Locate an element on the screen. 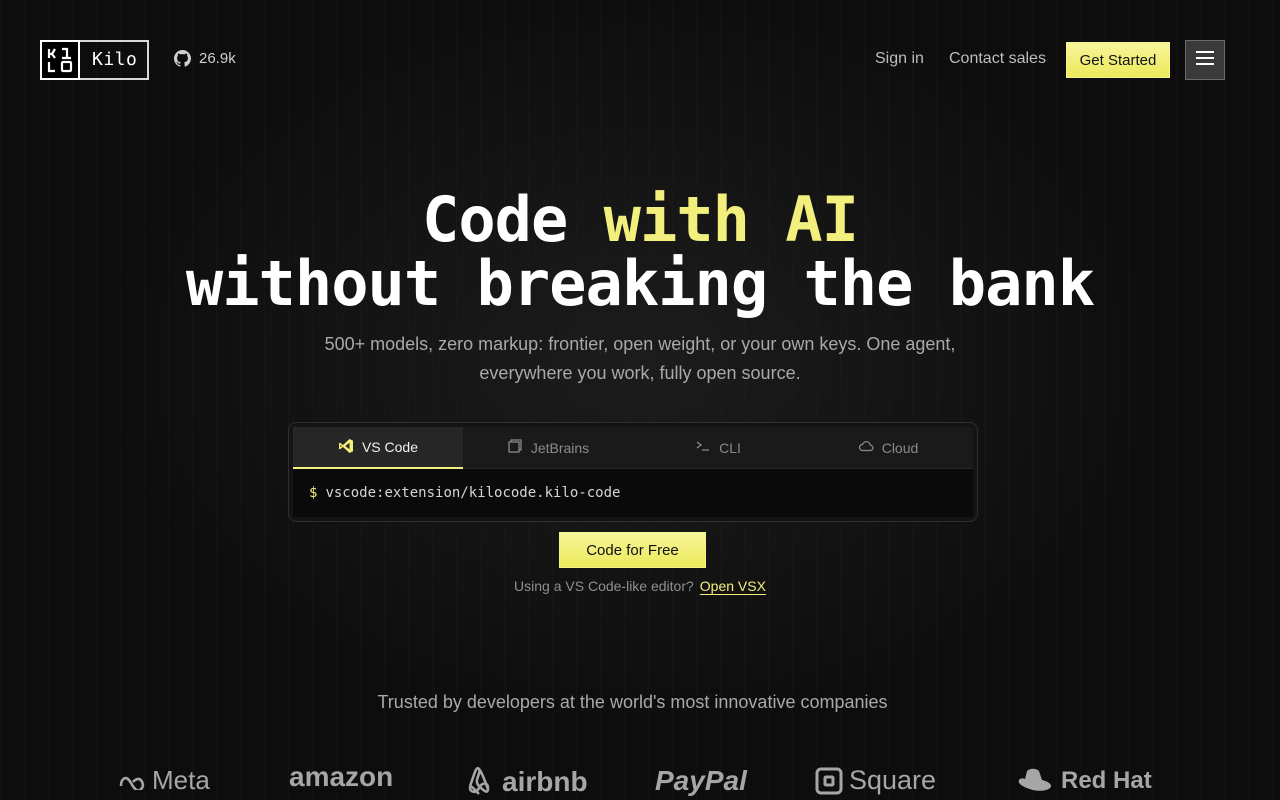 This screenshot has width=1280, height=800. install-command: $ vscode:extension/kilocode.kilo-code is located at coordinates (633, 493).